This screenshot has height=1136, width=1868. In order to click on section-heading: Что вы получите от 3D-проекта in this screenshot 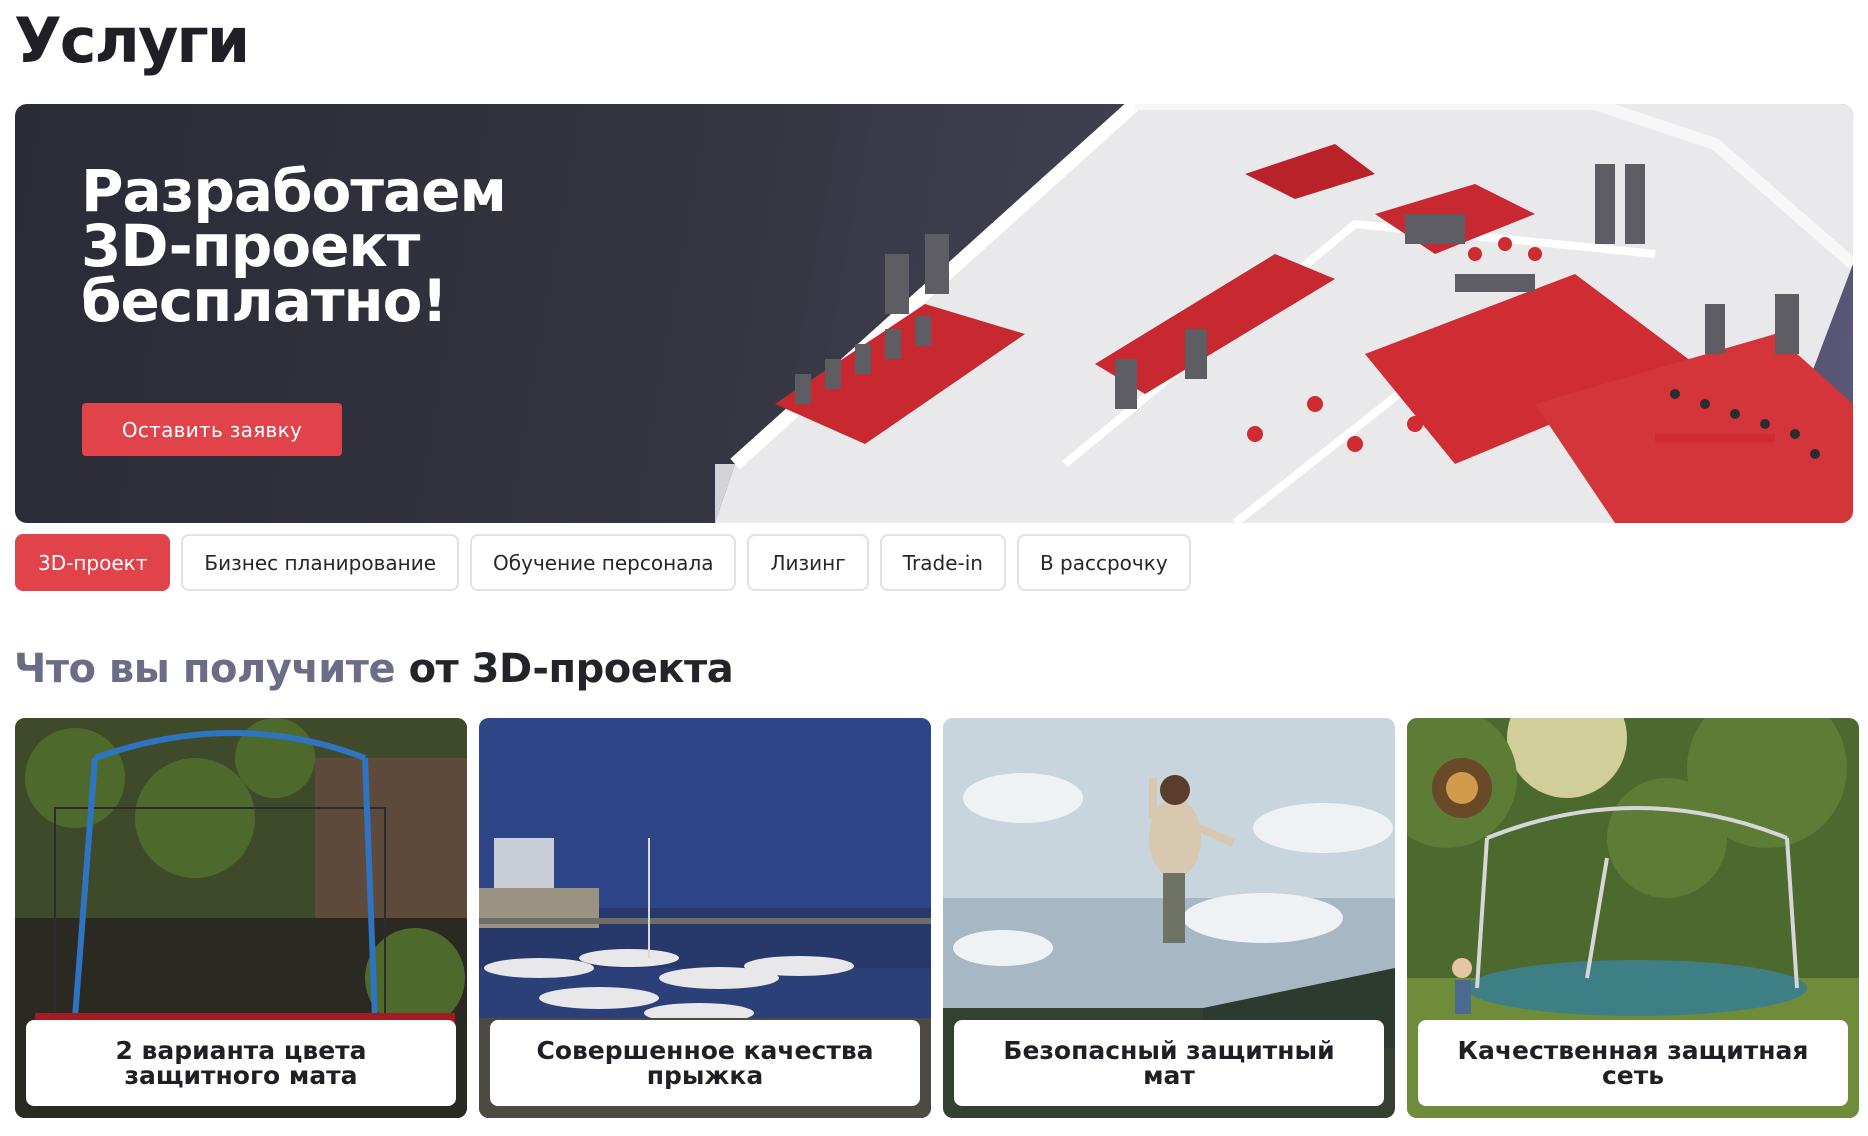, I will do `click(374, 669)`.